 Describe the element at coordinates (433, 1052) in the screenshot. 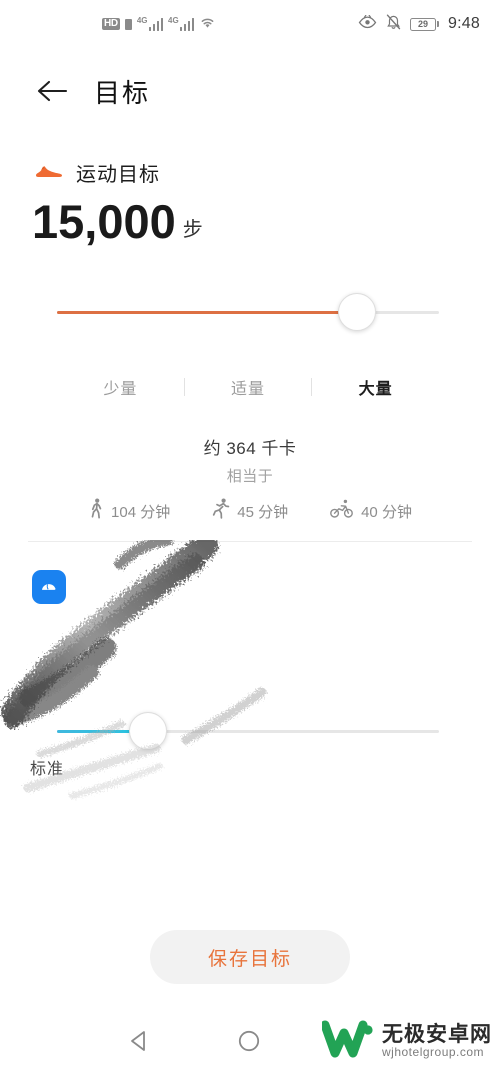

I see `watermark-url: wjhotelgroup.com` at that location.